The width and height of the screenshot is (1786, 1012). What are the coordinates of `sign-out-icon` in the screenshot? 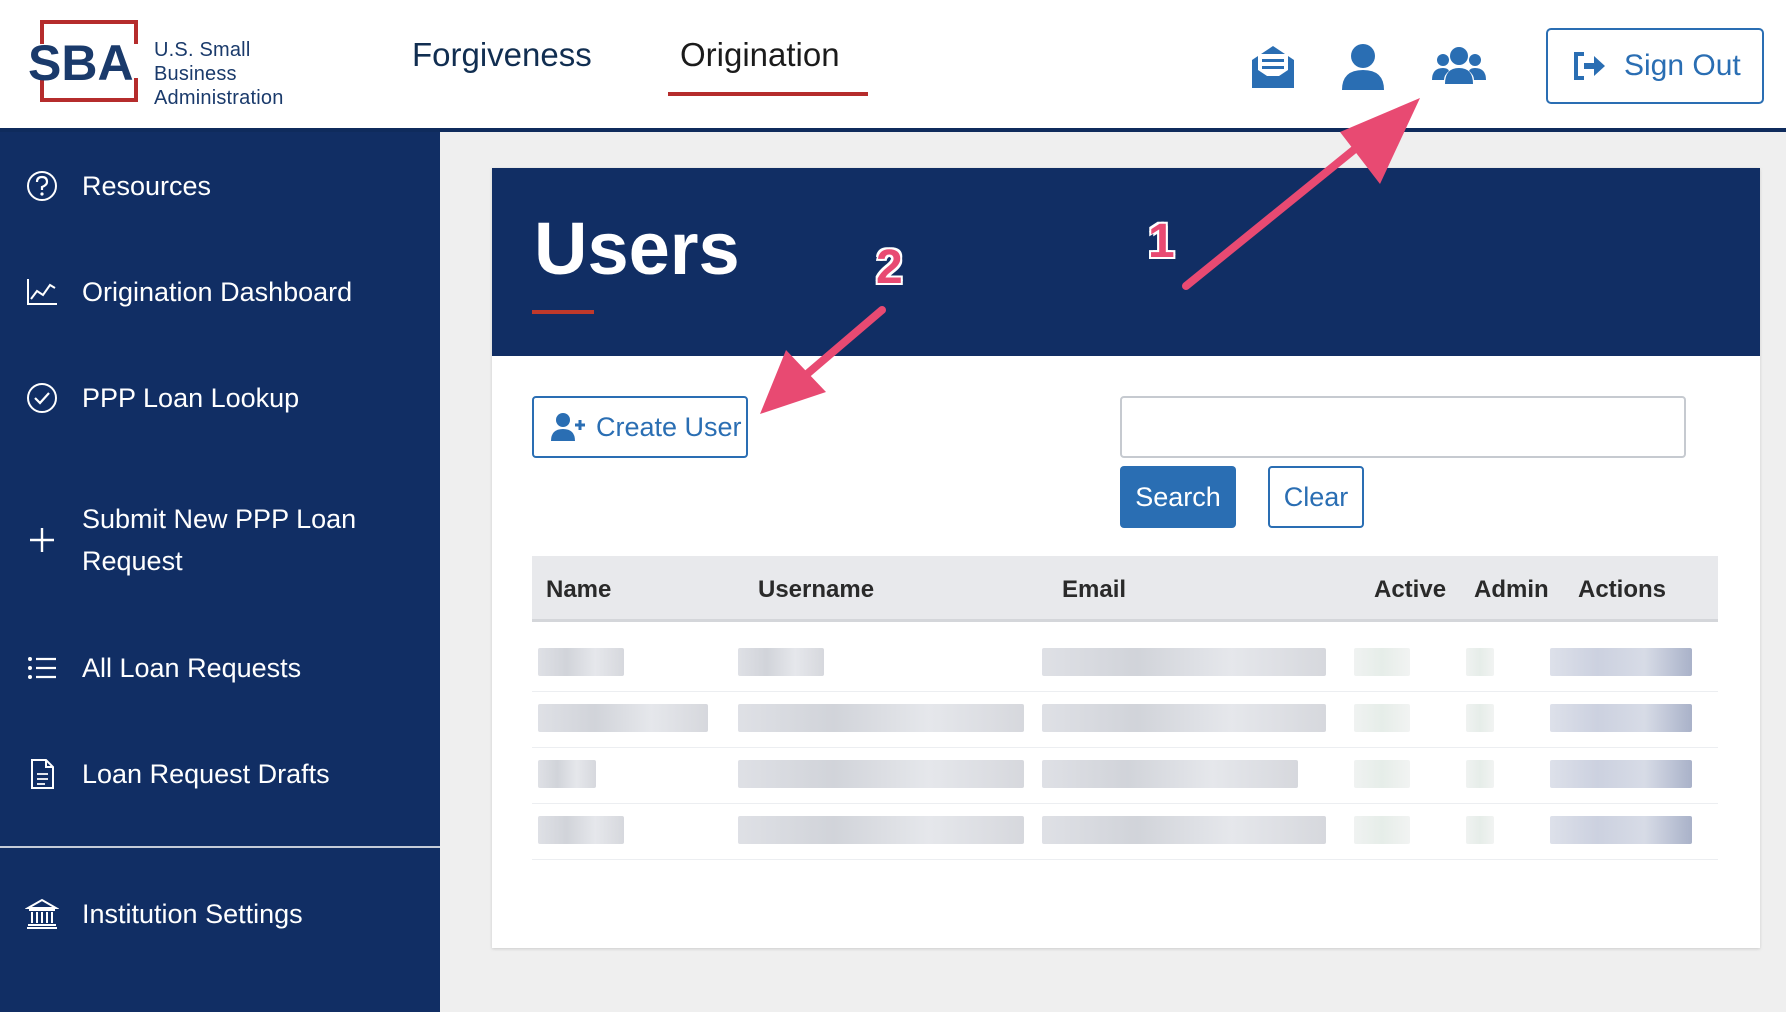 It's located at (1589, 66).